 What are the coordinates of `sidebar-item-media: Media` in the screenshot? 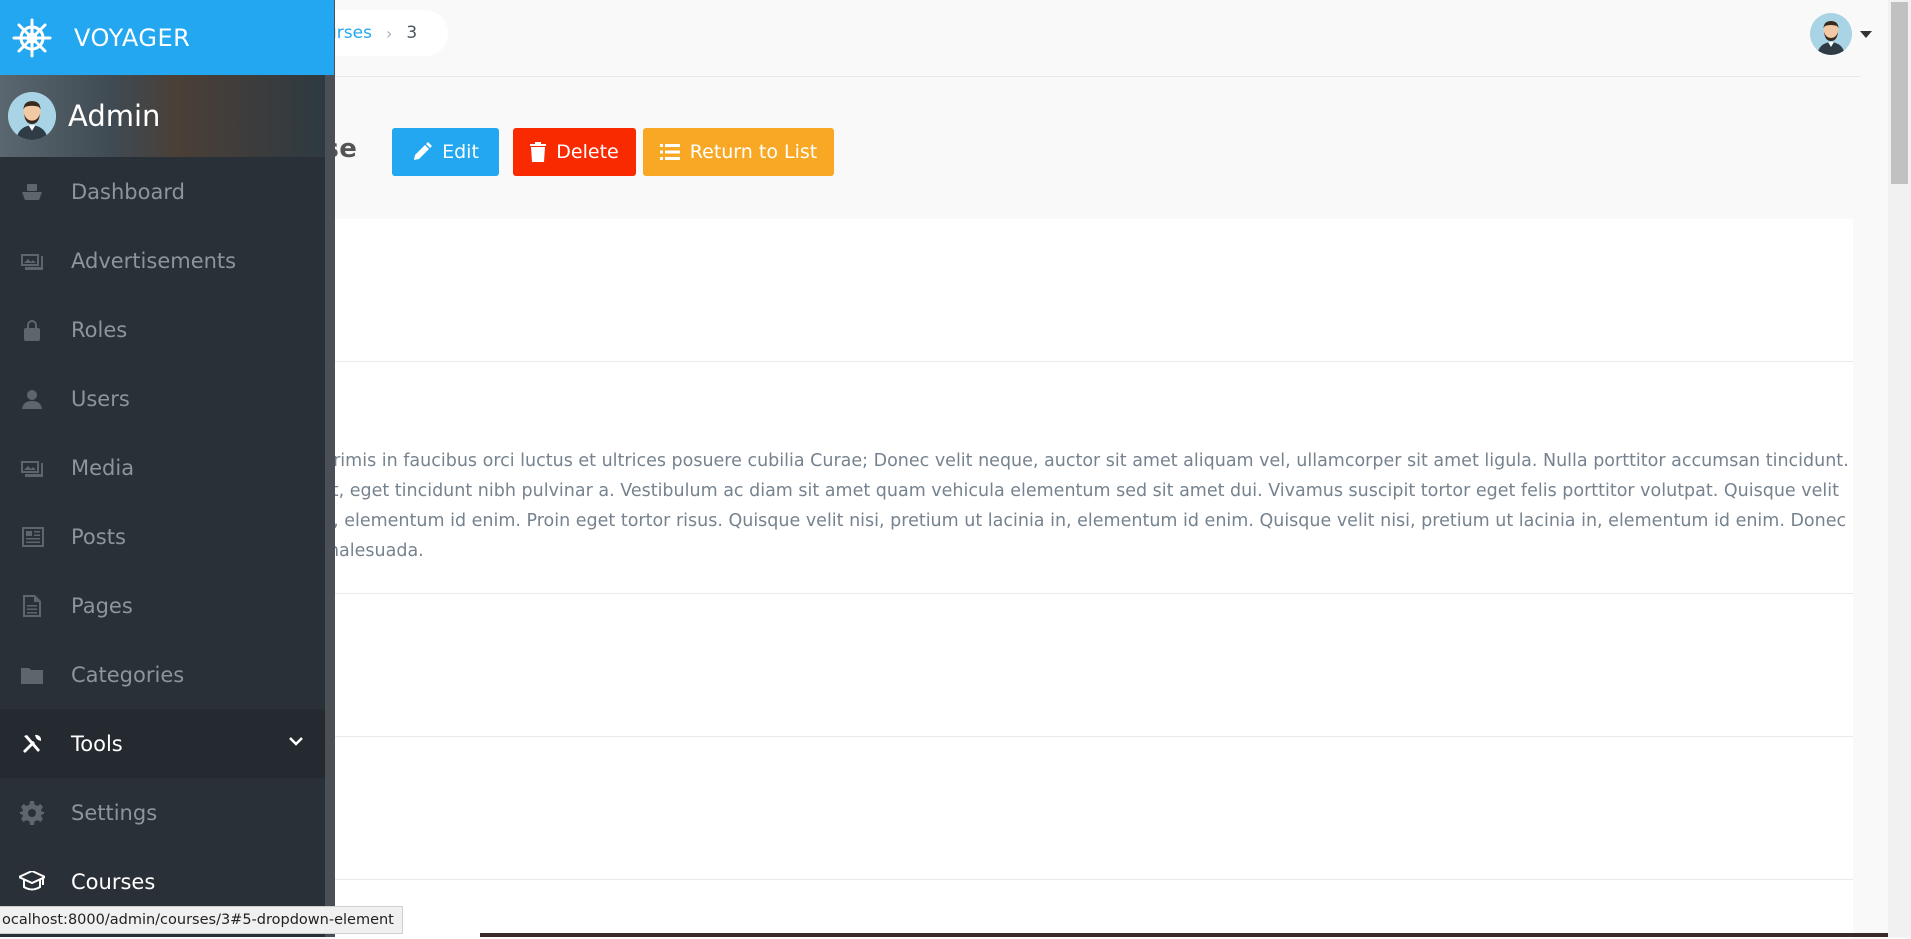 It's located at (162, 467).